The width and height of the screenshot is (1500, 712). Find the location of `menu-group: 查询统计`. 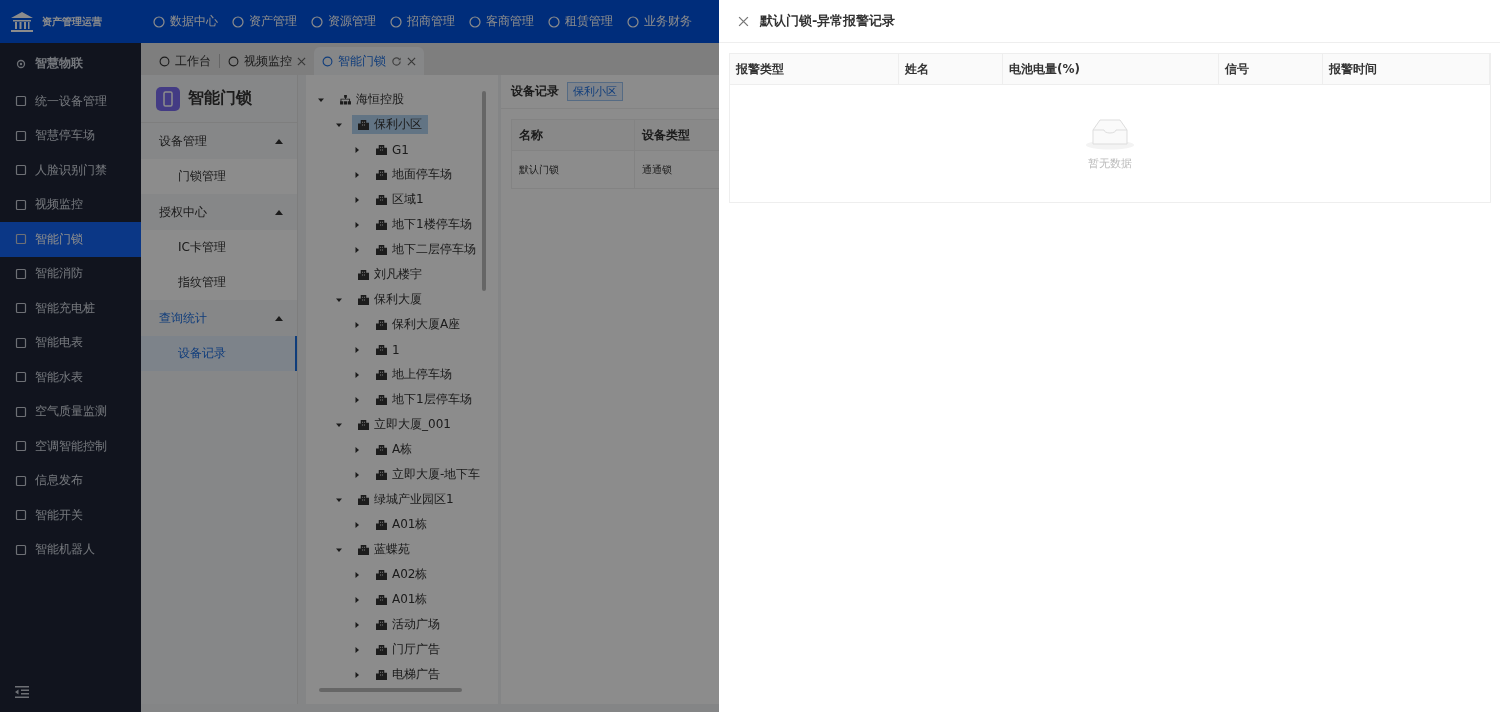

menu-group: 查询统计 is located at coordinates (219, 318).